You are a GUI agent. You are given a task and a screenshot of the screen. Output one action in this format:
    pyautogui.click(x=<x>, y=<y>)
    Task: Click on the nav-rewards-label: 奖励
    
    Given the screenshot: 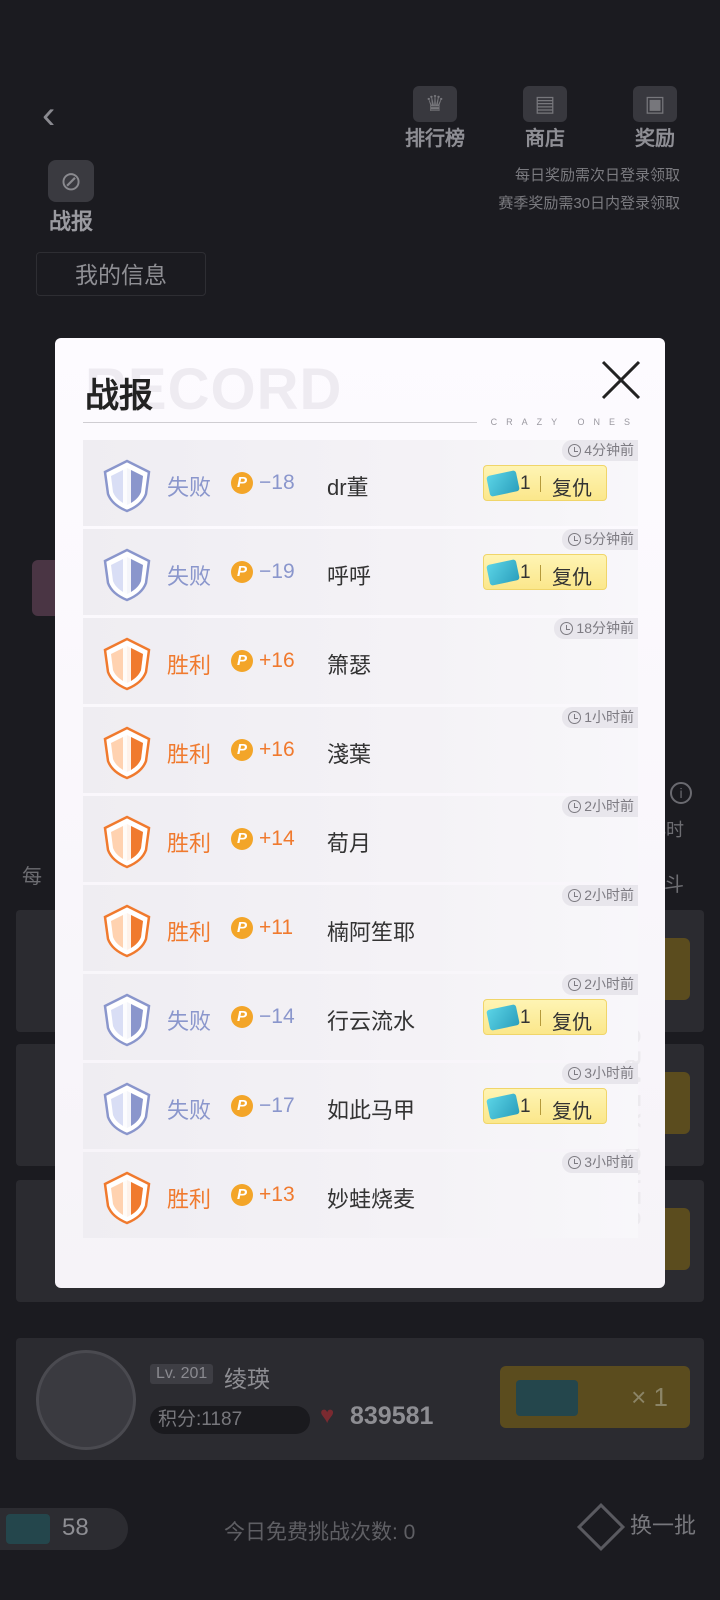 What is the action you would take?
    pyautogui.click(x=655, y=139)
    